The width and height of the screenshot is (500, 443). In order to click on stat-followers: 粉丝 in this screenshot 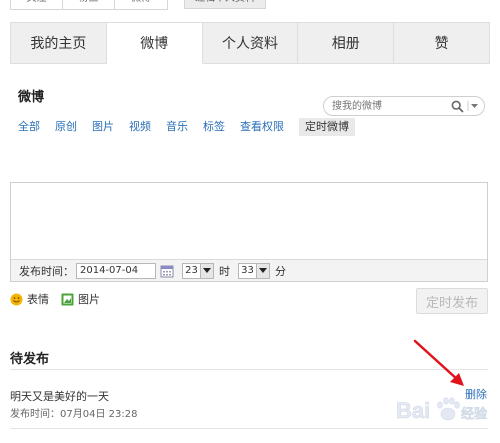, I will do `click(89, 4)`.